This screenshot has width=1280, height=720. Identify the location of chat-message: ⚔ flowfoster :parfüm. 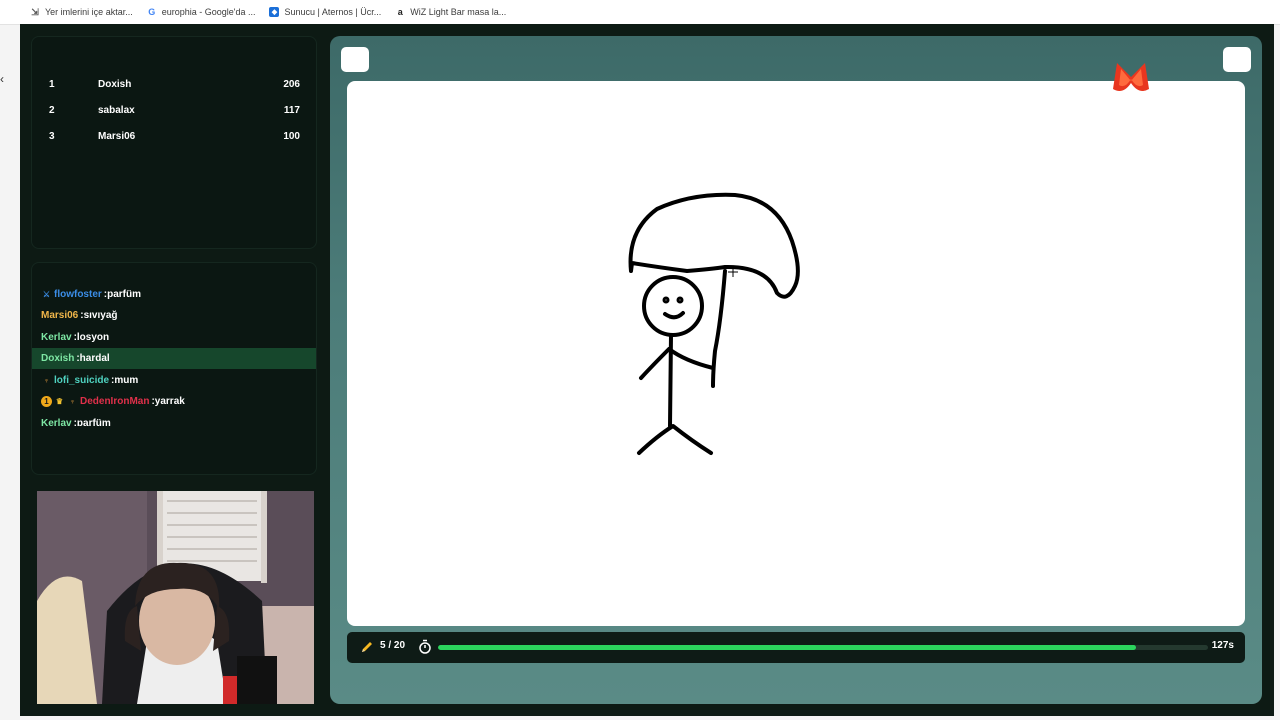
(174, 294).